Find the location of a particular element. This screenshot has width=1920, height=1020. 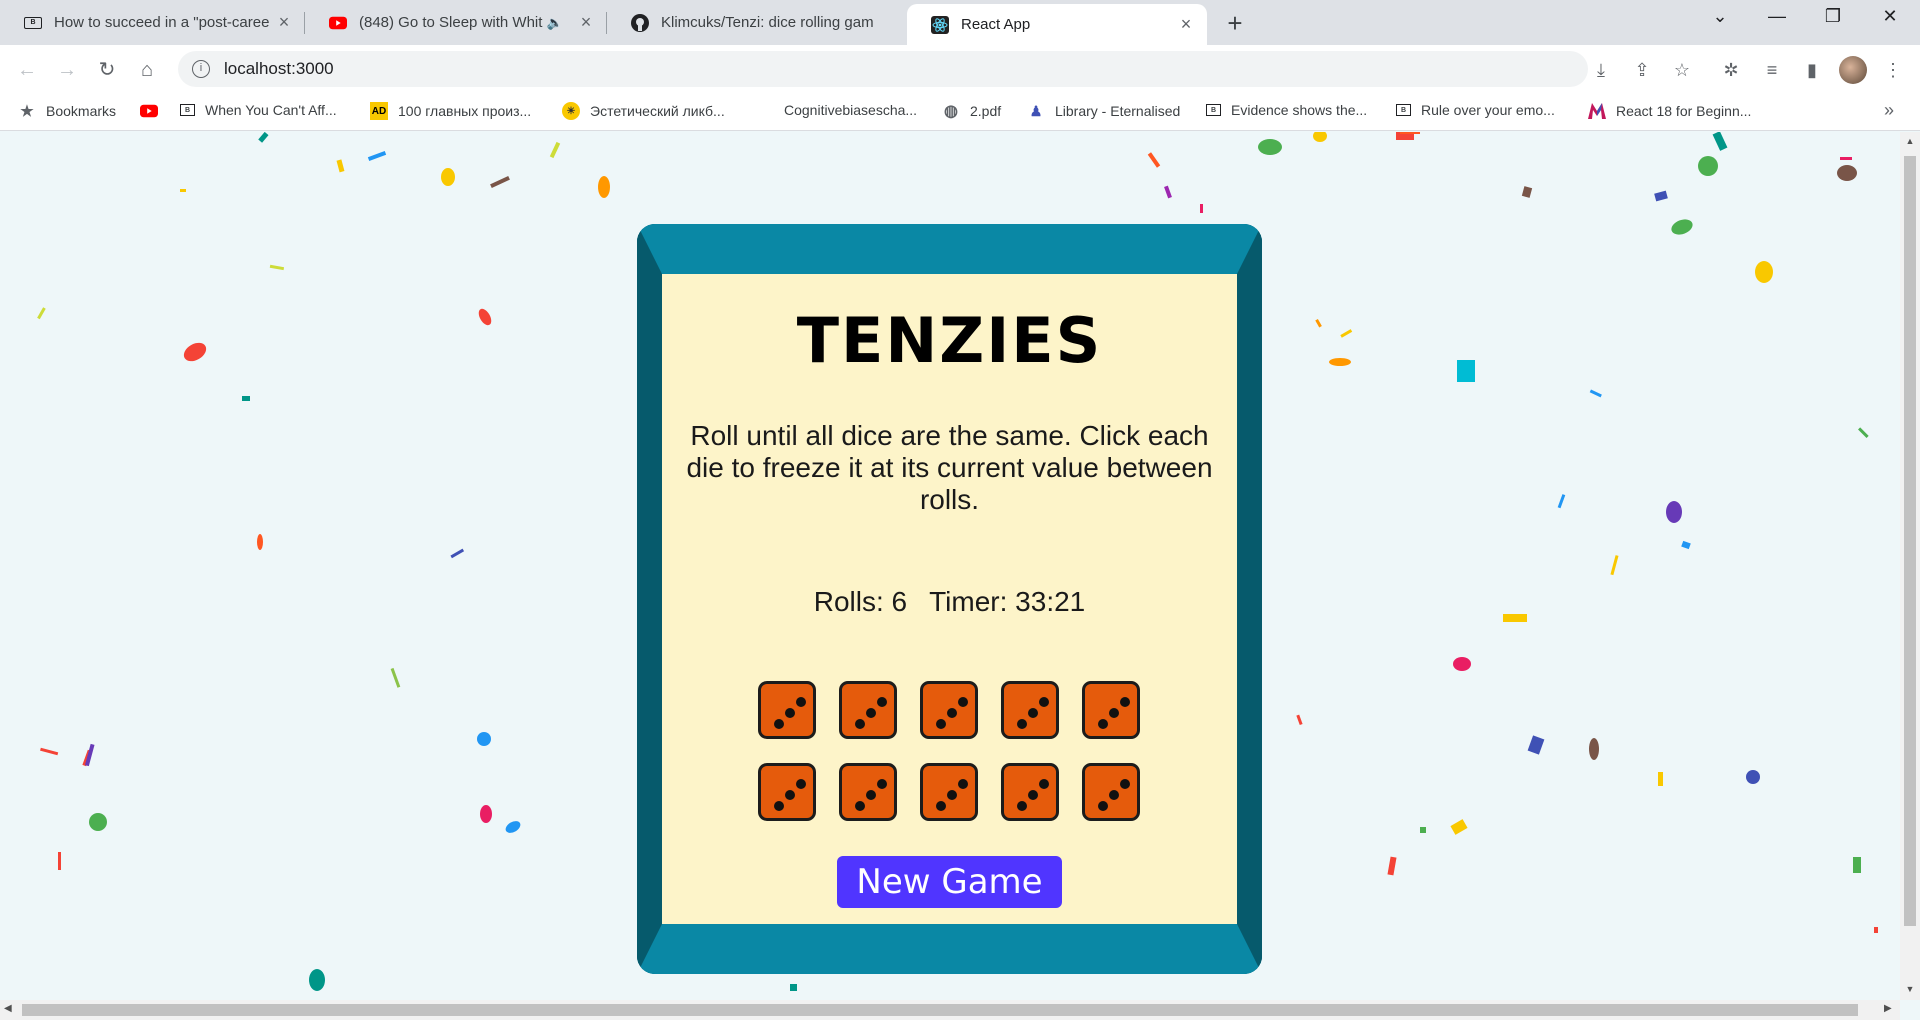

tab-title: (848) Go to Sleep with Whit is located at coordinates (451, 22).